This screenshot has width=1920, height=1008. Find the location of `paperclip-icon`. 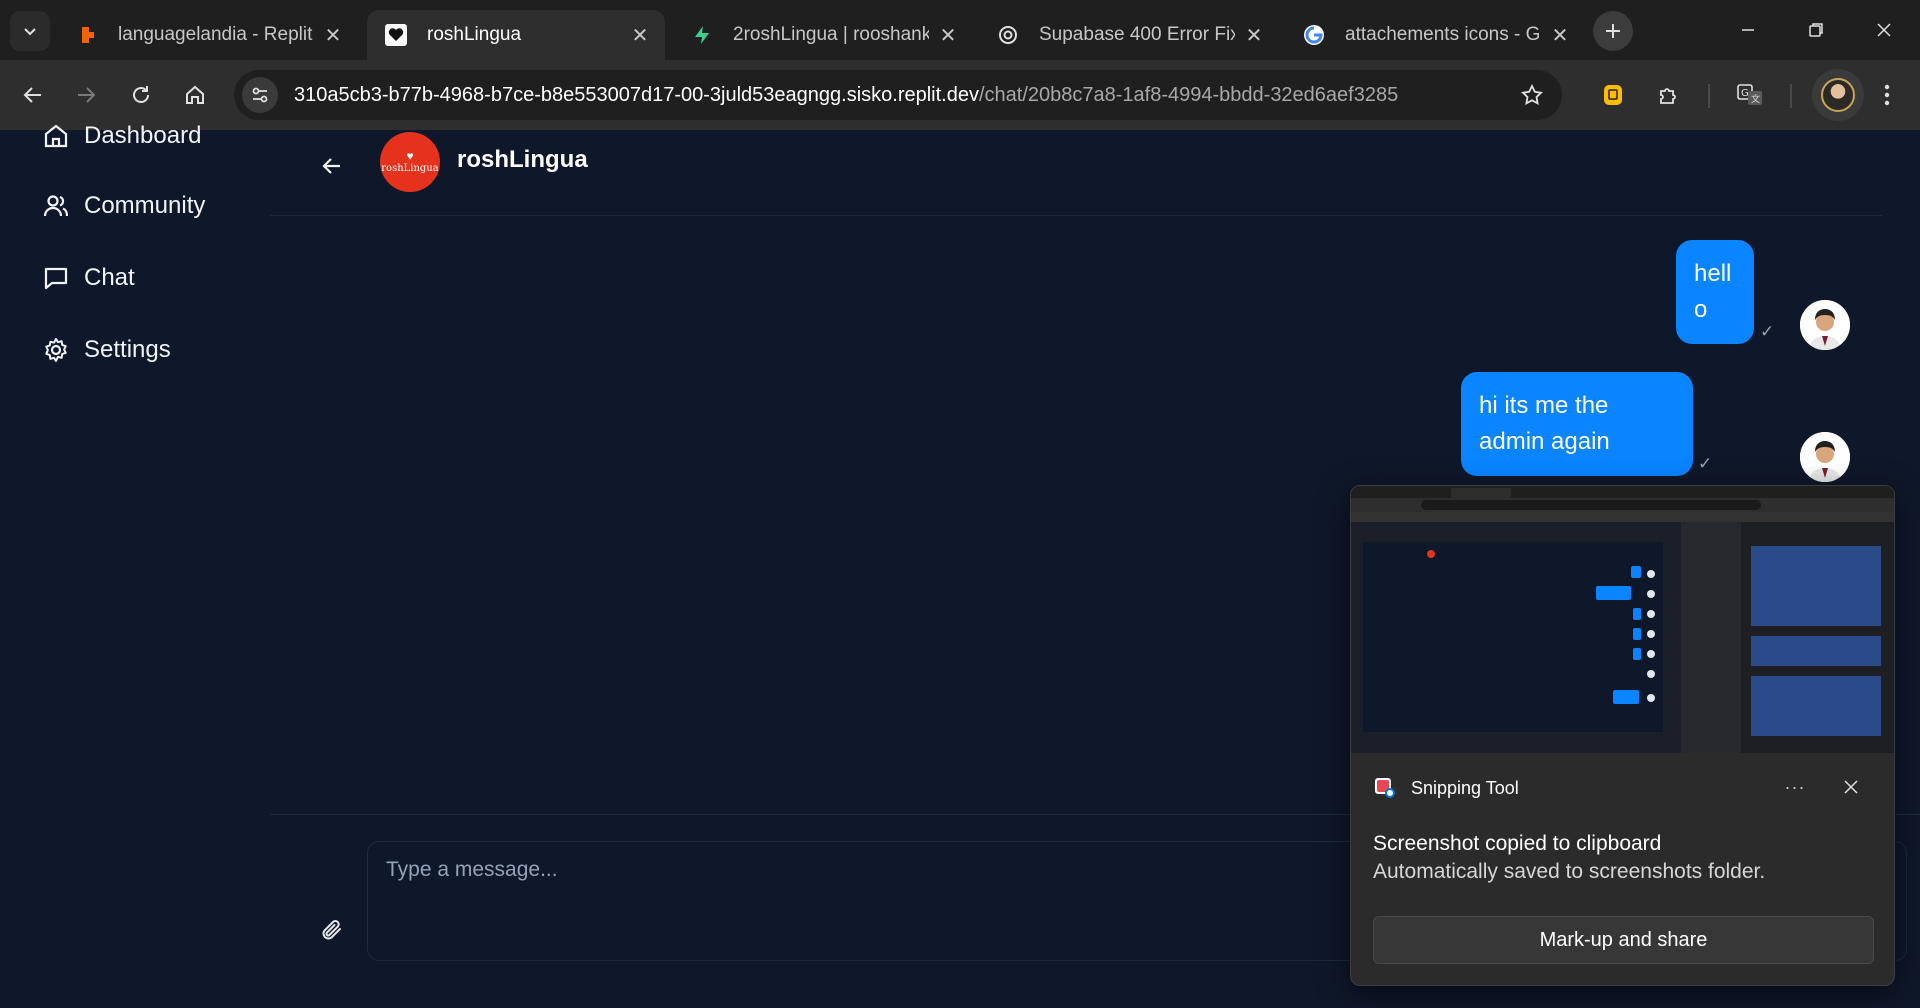

paperclip-icon is located at coordinates (331, 930).